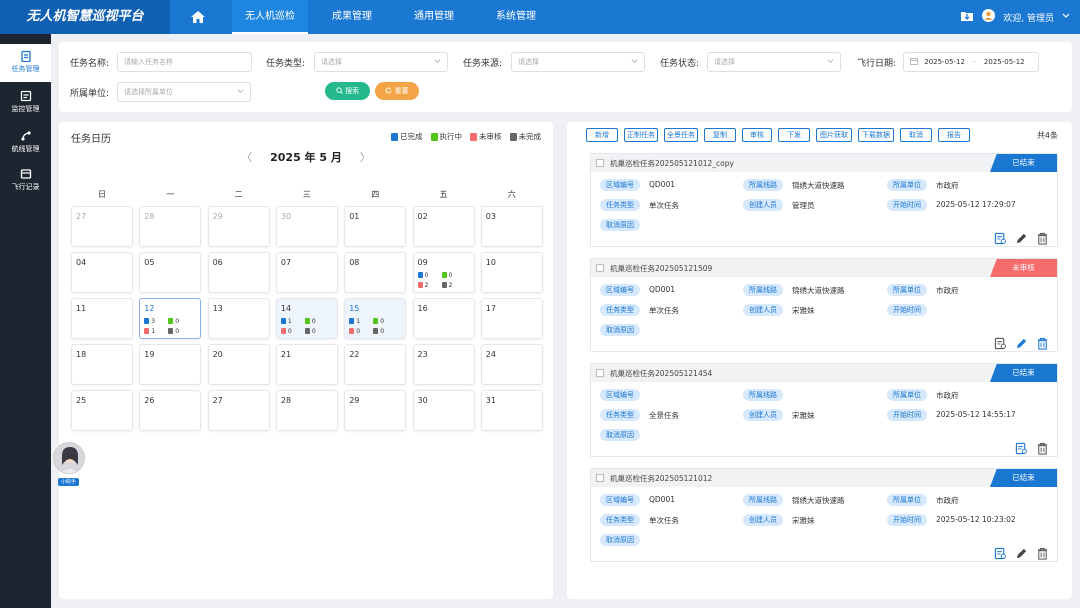 This screenshot has height=608, width=1080. What do you see at coordinates (25, 143) in the screenshot?
I see `sidebar-item-route: 航线管理` at bounding box center [25, 143].